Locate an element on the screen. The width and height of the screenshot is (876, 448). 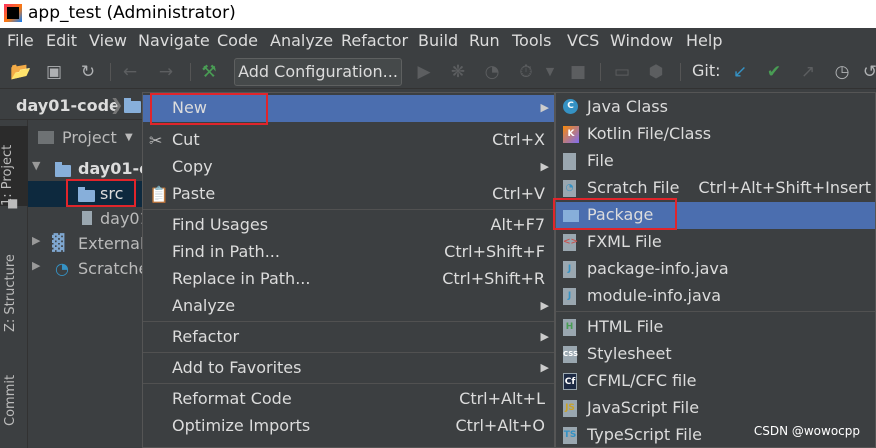
build-hammer-icon: ⚒ is located at coordinates (209, 72).